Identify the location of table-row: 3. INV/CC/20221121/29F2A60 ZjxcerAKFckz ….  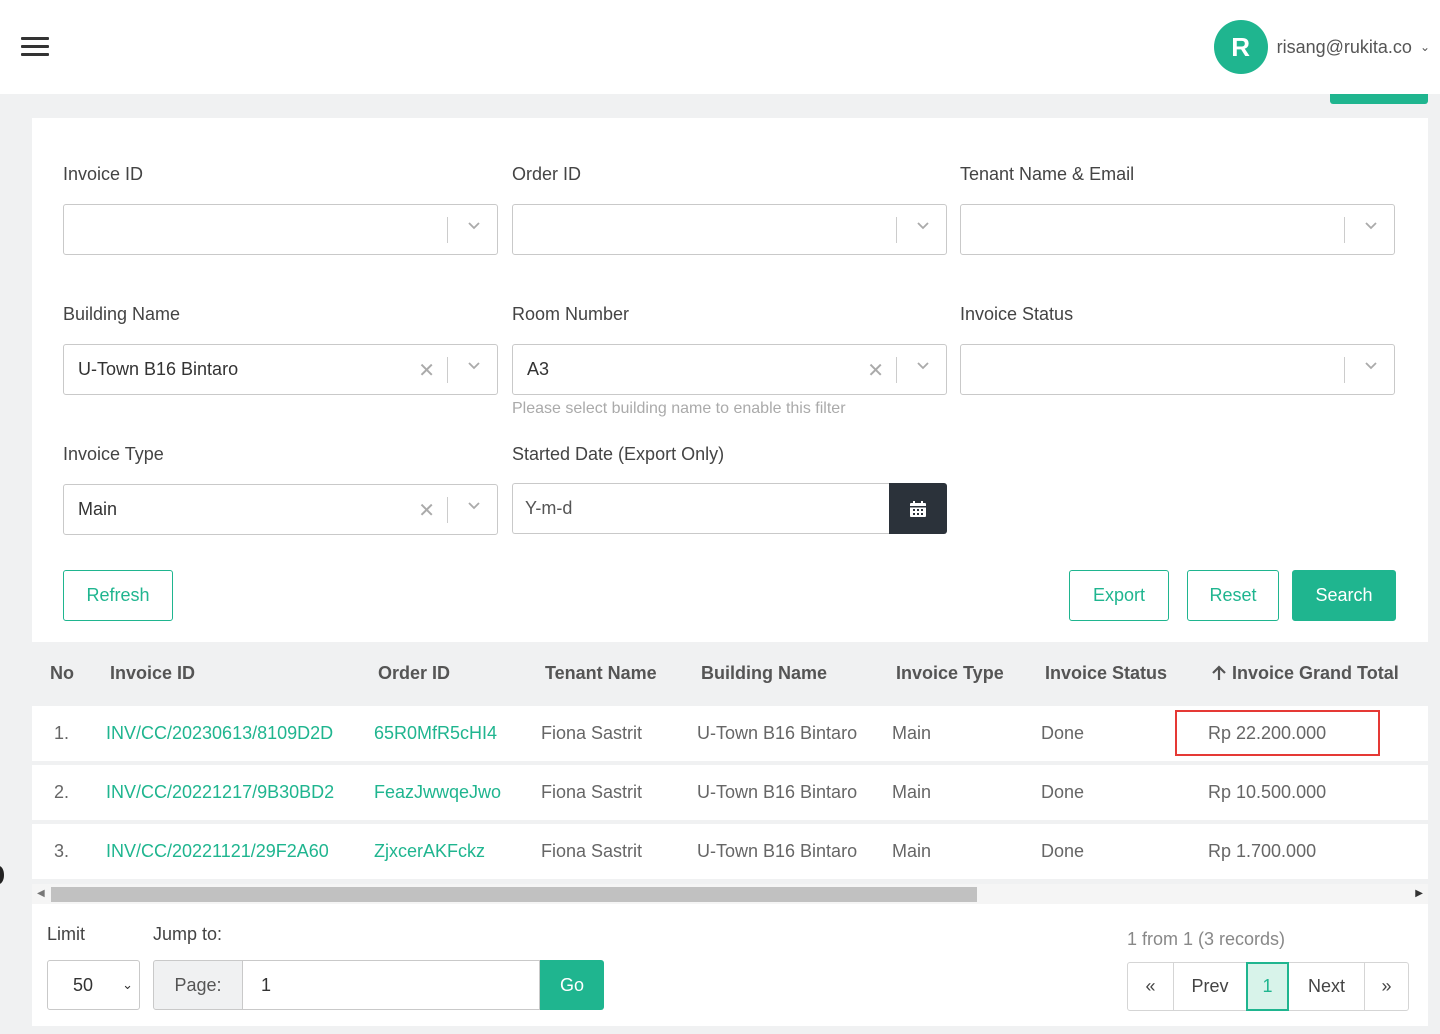
(730, 852).